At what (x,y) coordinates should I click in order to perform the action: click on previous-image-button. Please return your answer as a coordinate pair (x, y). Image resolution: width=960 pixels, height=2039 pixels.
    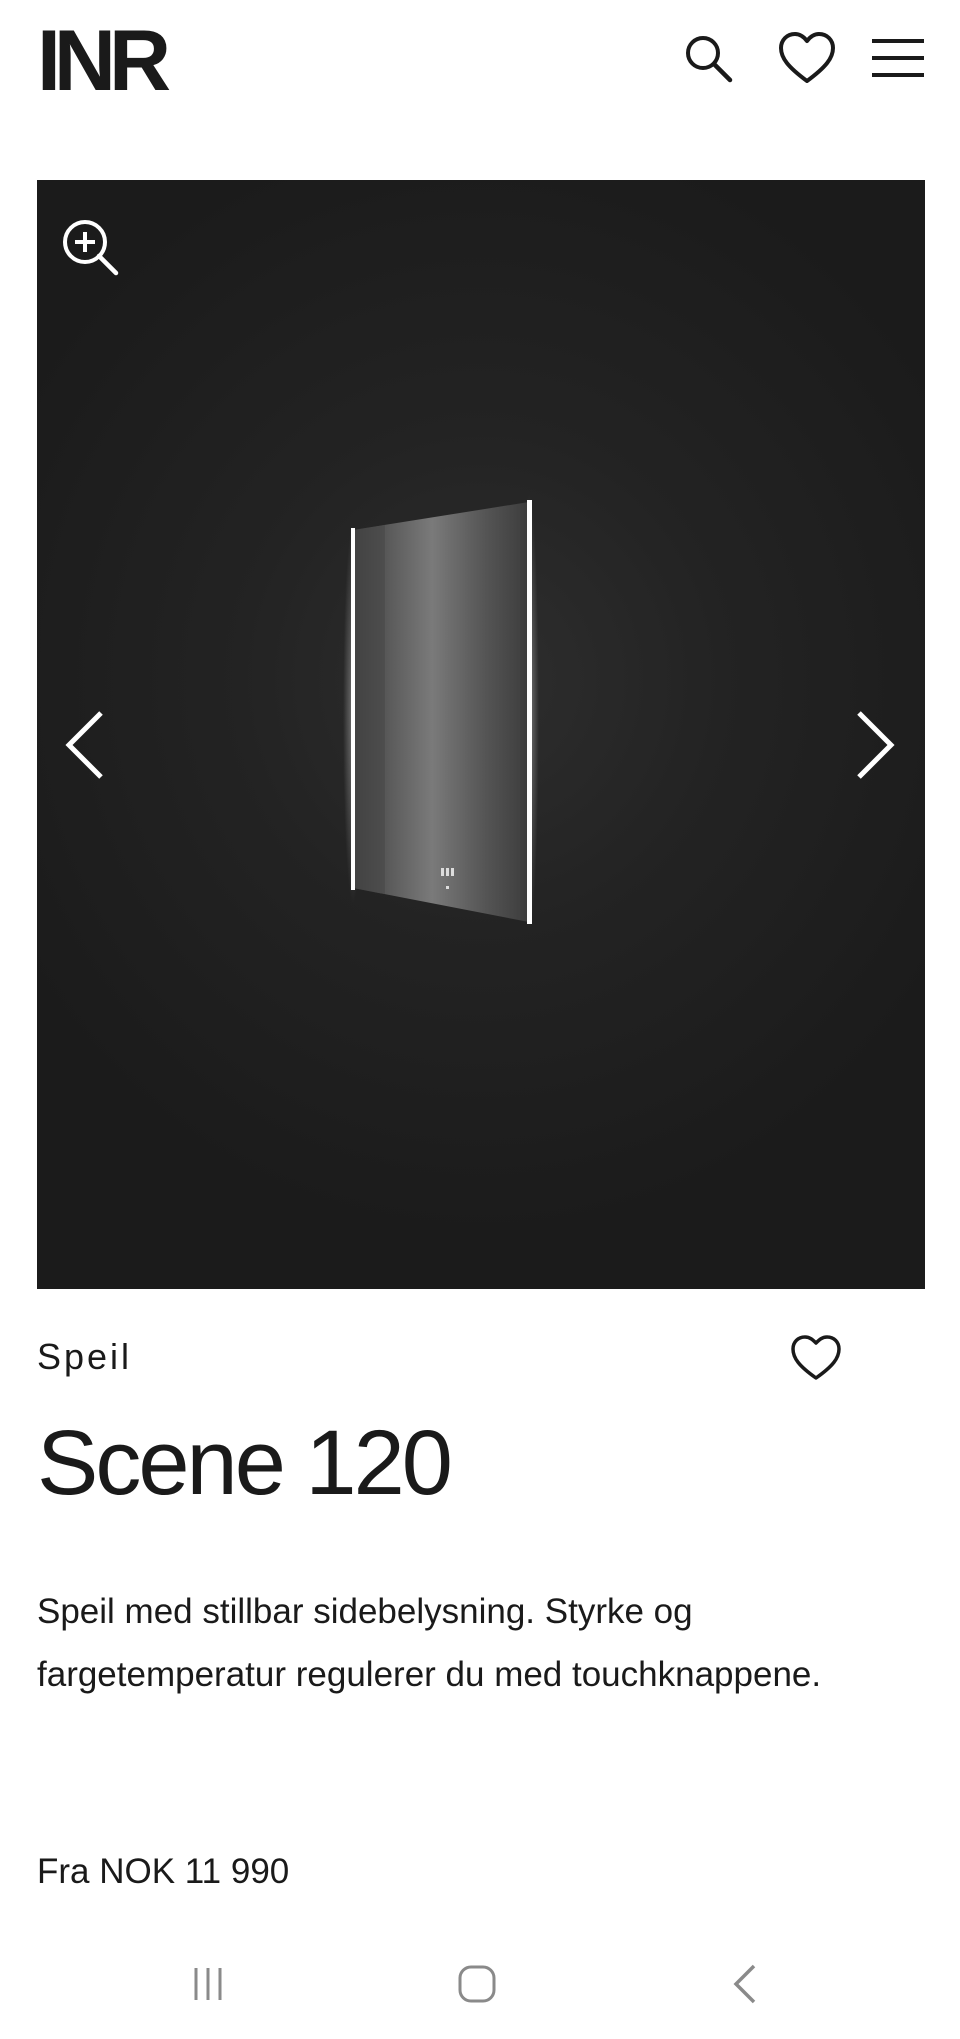
    Looking at the image, I should click on (86, 745).